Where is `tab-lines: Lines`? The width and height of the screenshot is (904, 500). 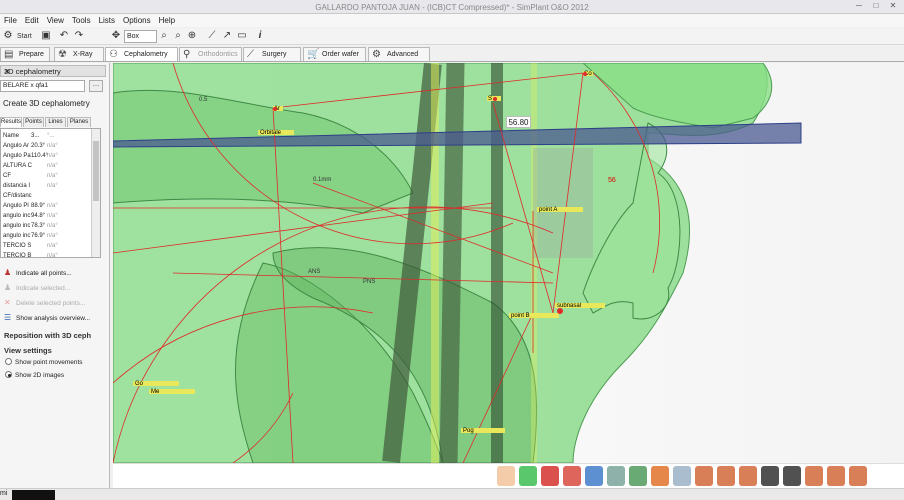 tab-lines: Lines is located at coordinates (55, 122).